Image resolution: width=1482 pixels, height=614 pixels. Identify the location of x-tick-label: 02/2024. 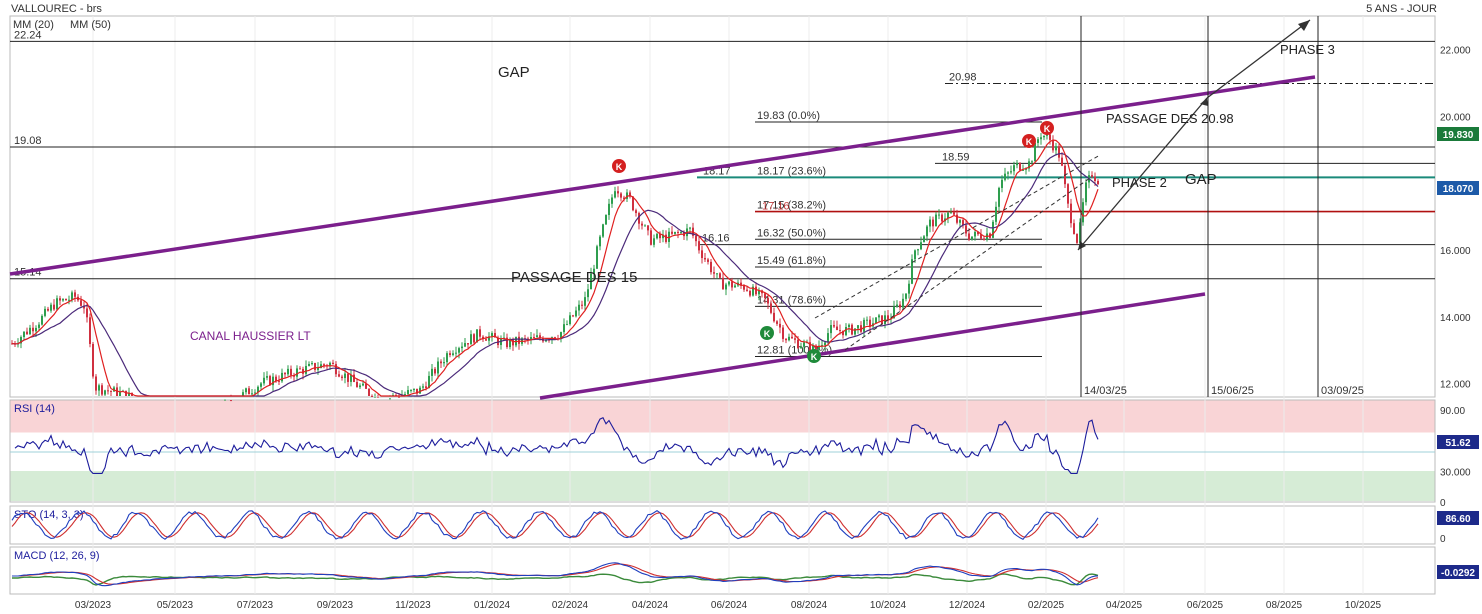
(570, 605).